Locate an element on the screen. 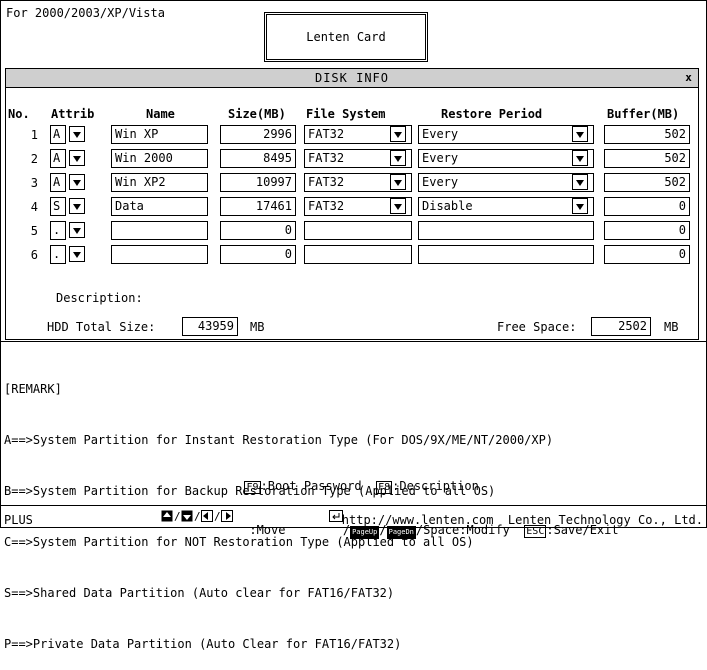 The width and height of the screenshot is (707, 670). row-number: 3 is located at coordinates (34, 183).